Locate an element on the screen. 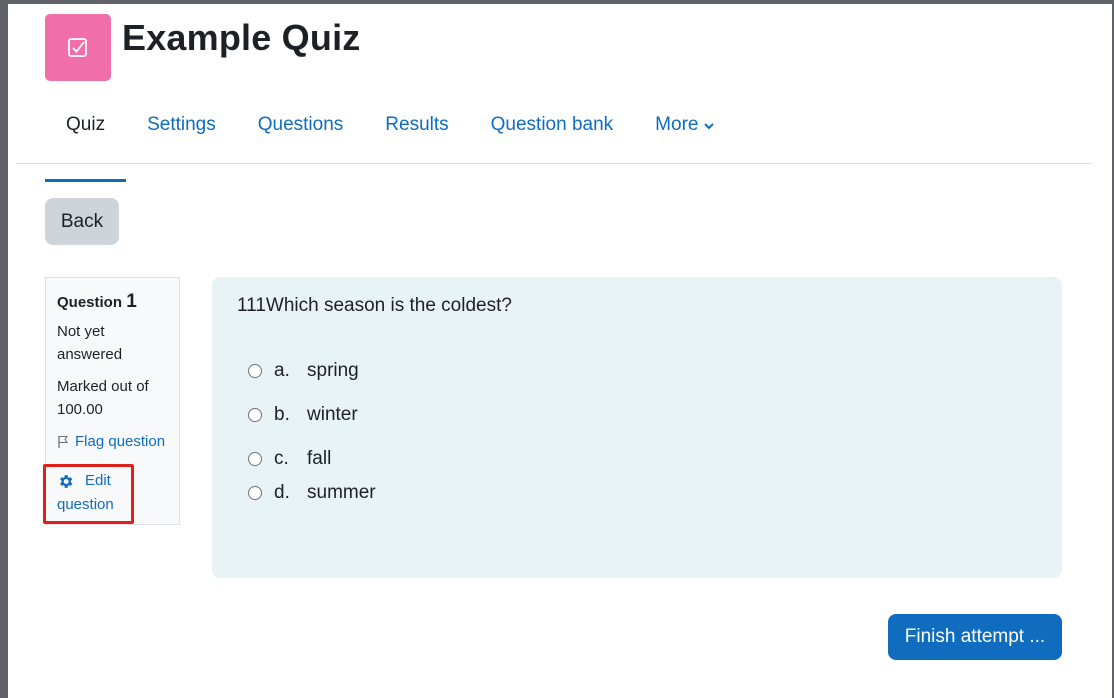 The height and width of the screenshot is (698, 1114). answer-option-d: d. summer is located at coordinates (312, 493).